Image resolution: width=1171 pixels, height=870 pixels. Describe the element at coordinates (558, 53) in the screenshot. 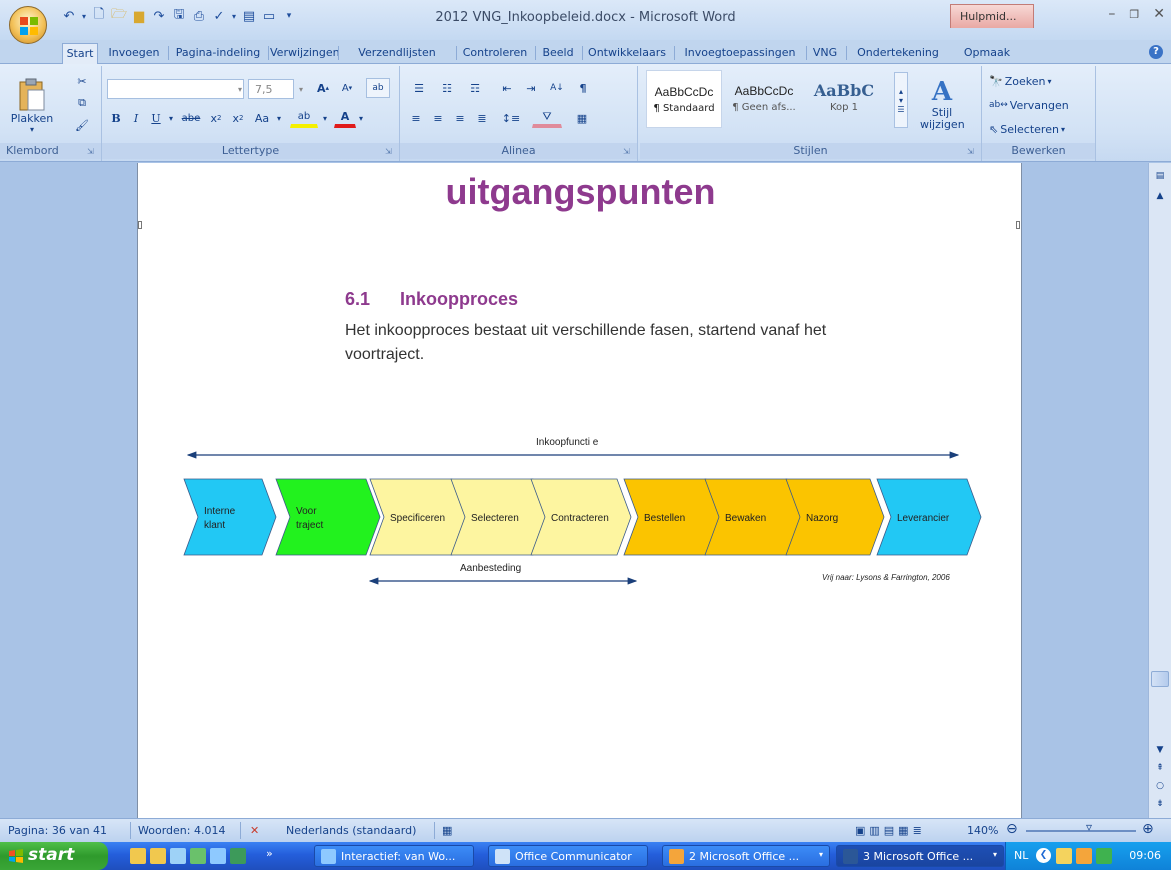

I see `tab-beeld: Beeld` at that location.